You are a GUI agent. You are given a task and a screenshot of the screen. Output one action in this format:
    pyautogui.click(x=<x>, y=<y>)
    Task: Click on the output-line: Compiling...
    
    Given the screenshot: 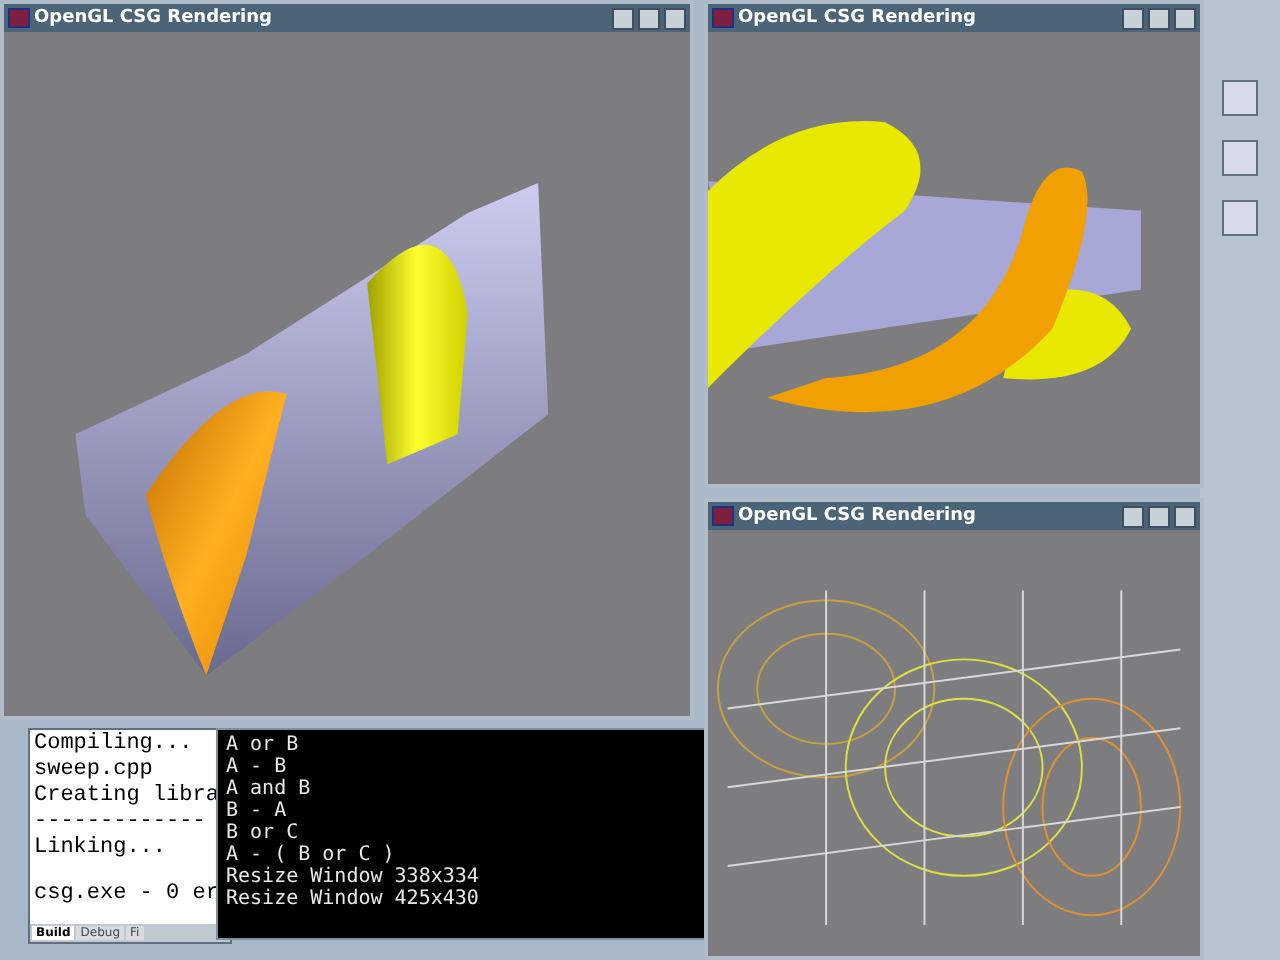 What is the action you would take?
    pyautogui.click(x=114, y=745)
    